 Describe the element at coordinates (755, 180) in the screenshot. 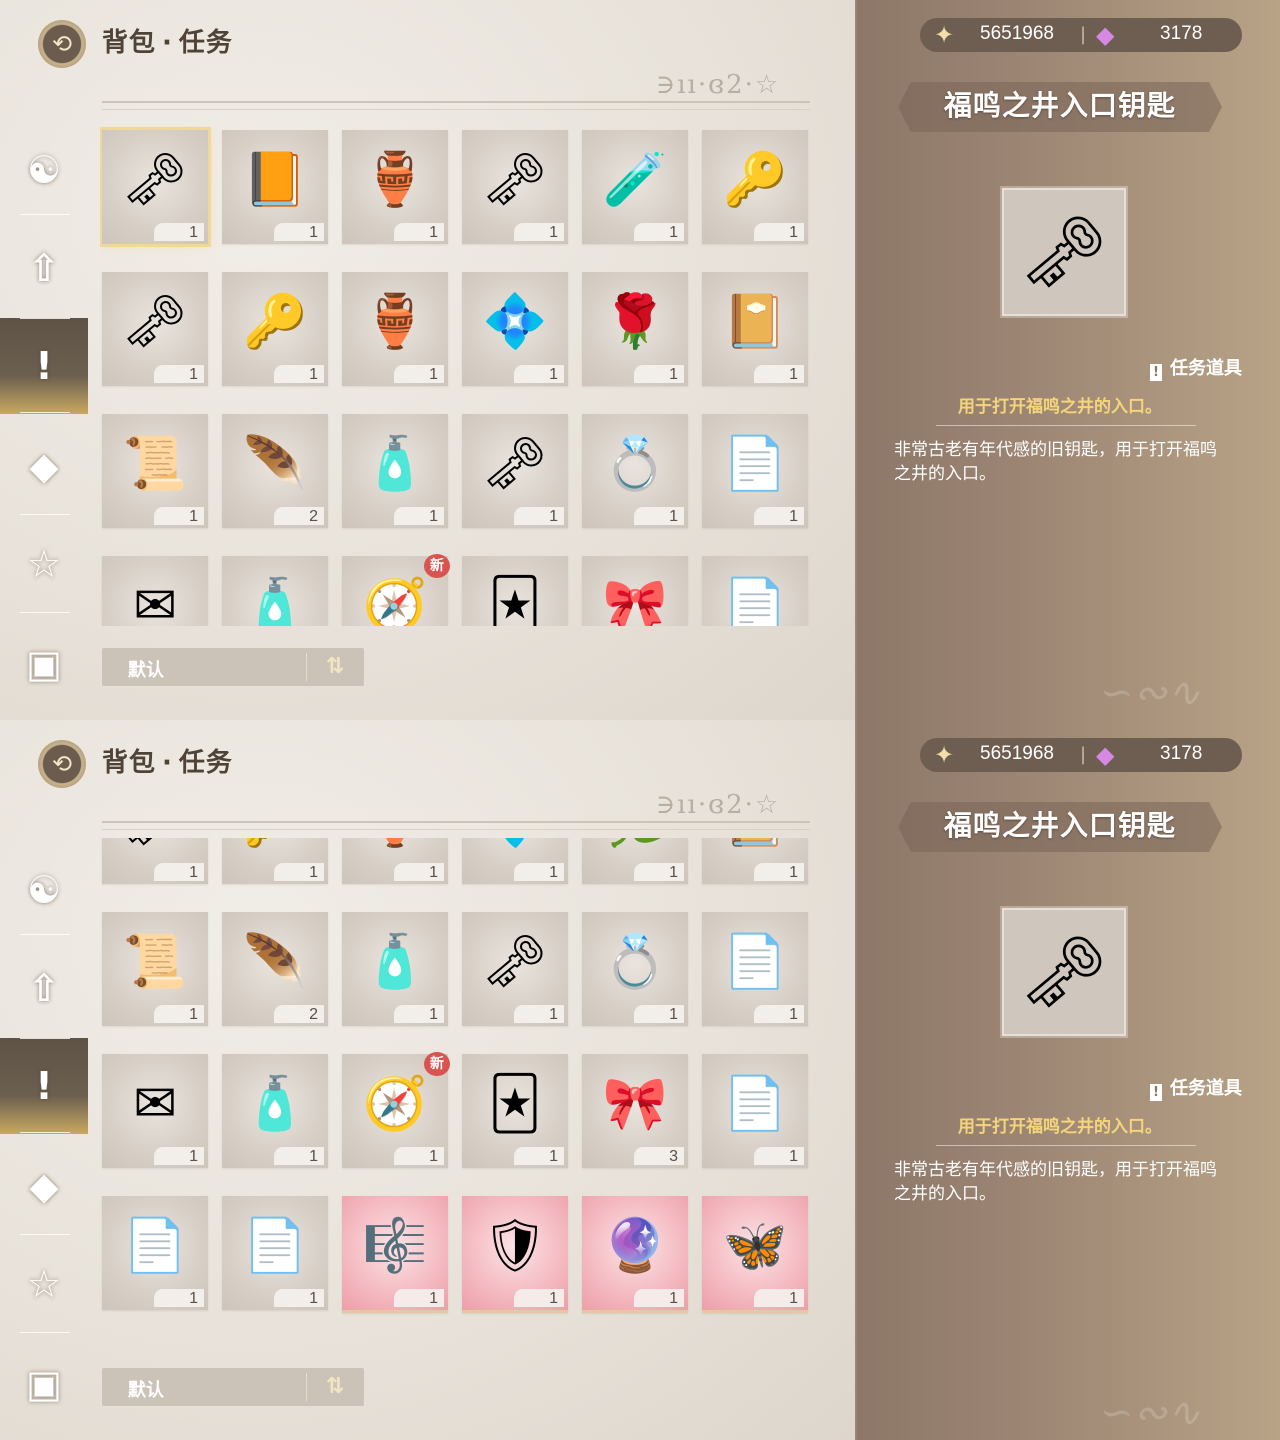

I see `silver-key-icon: 🔑` at that location.